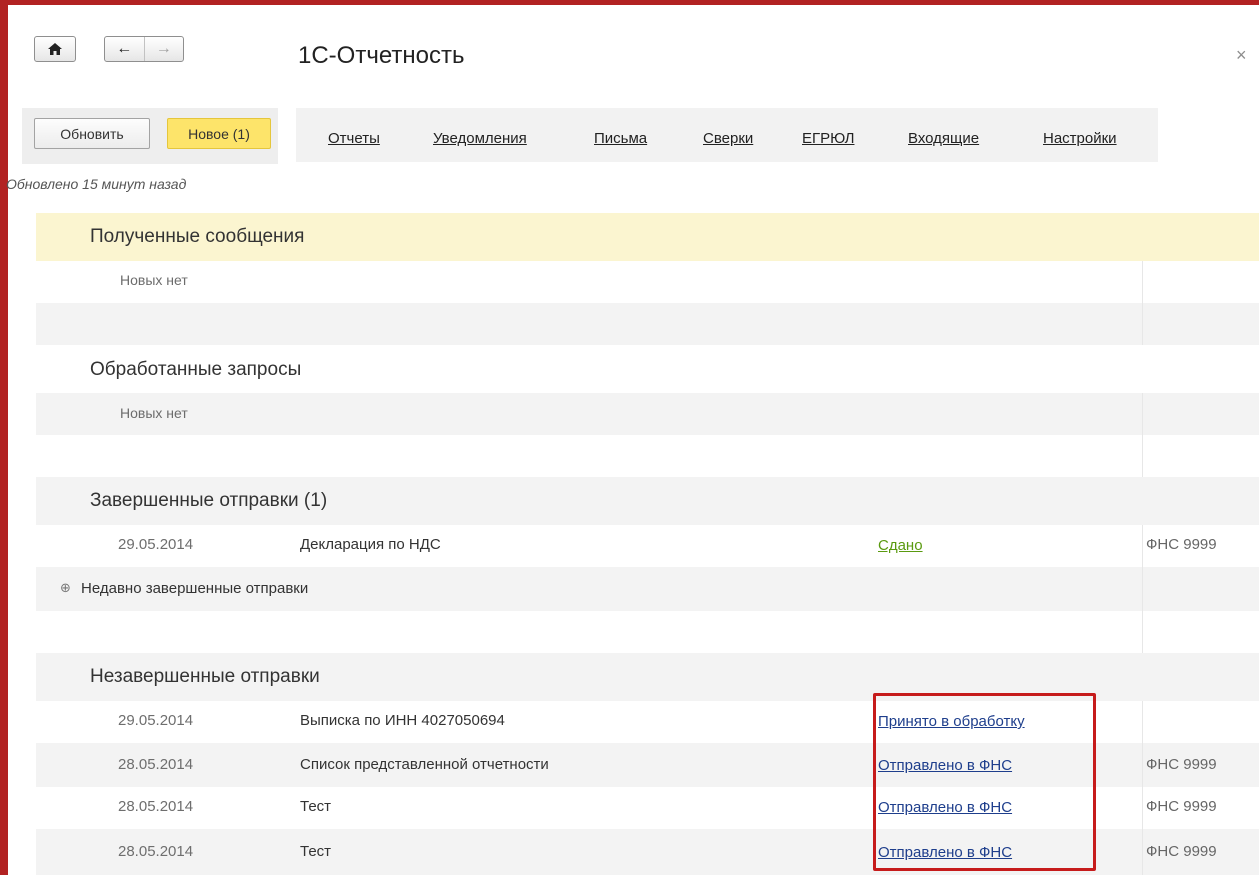 This screenshot has height=875, width=1259. Describe the element at coordinates (647, 282) in the screenshot. I see `received-messages-body` at that location.